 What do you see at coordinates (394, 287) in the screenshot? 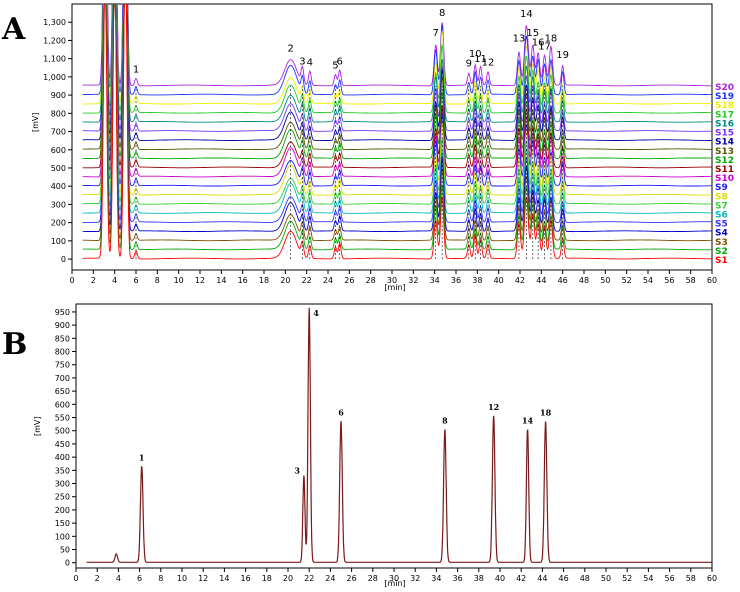
I see `x-axis-title-a: [min]` at bounding box center [394, 287].